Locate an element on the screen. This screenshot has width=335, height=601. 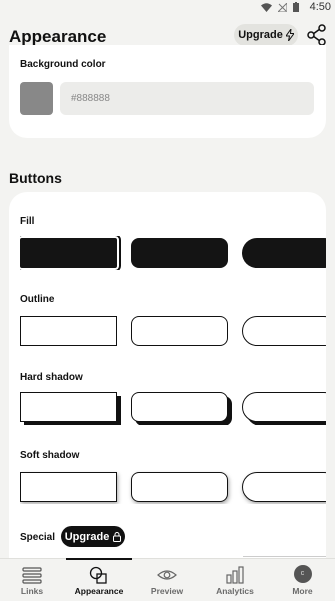
nav-more: c More is located at coordinates (302, 580).